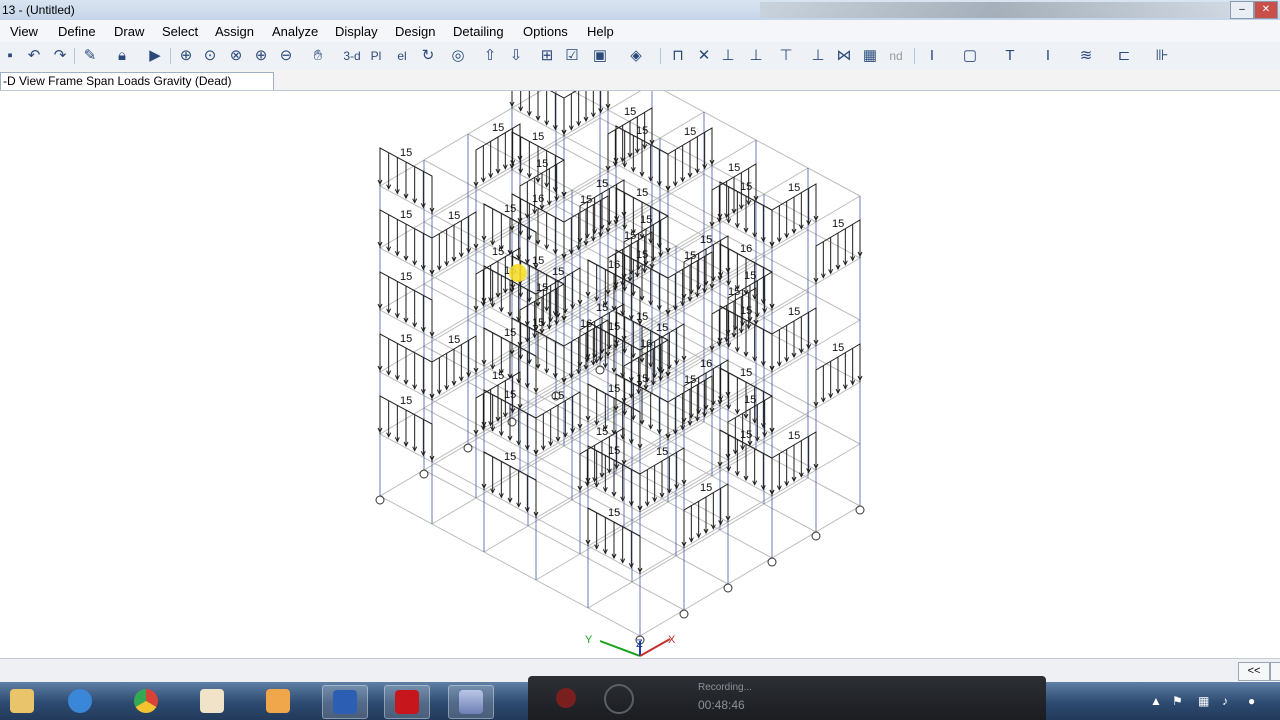  I want to click on steel-design-icon: I, so click(1048, 56).